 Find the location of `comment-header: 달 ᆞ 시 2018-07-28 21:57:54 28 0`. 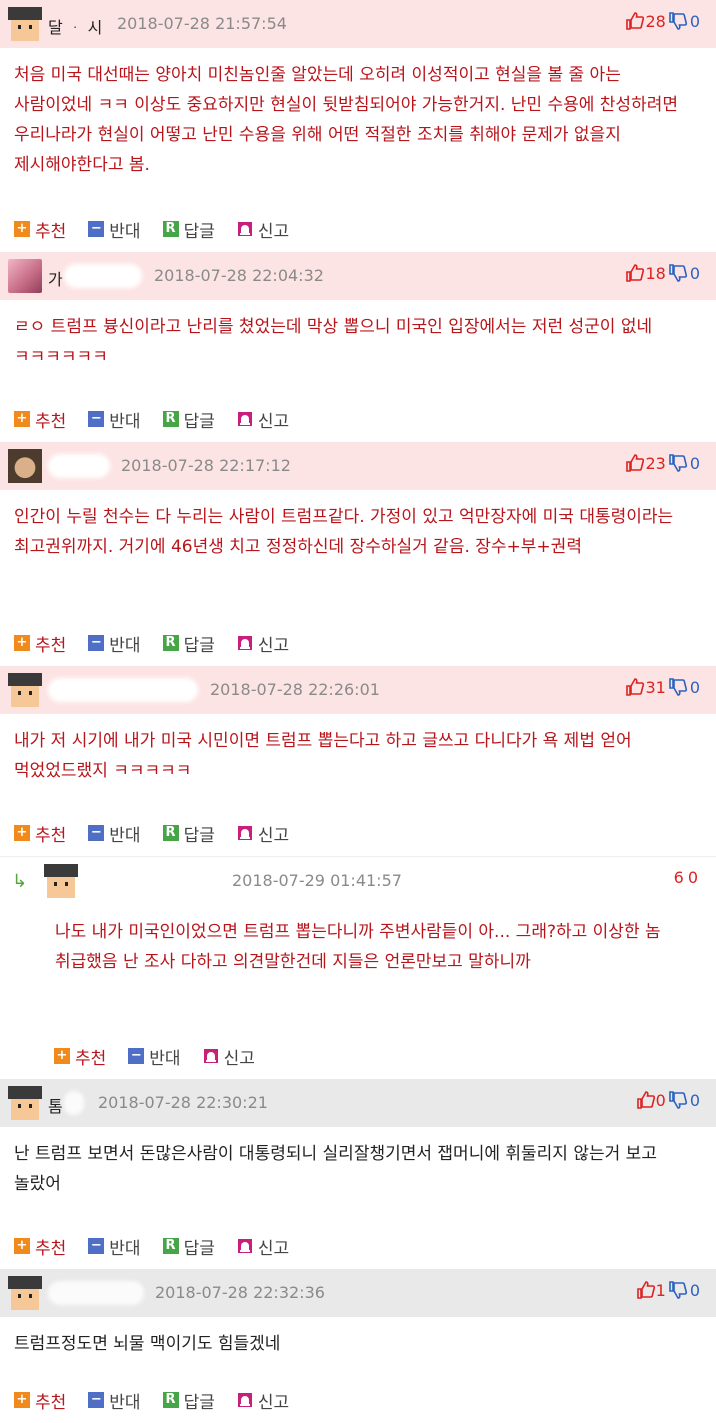

comment-header: 달 ᆞ 시 2018-07-28 21:57:54 28 0 is located at coordinates (358, 24).